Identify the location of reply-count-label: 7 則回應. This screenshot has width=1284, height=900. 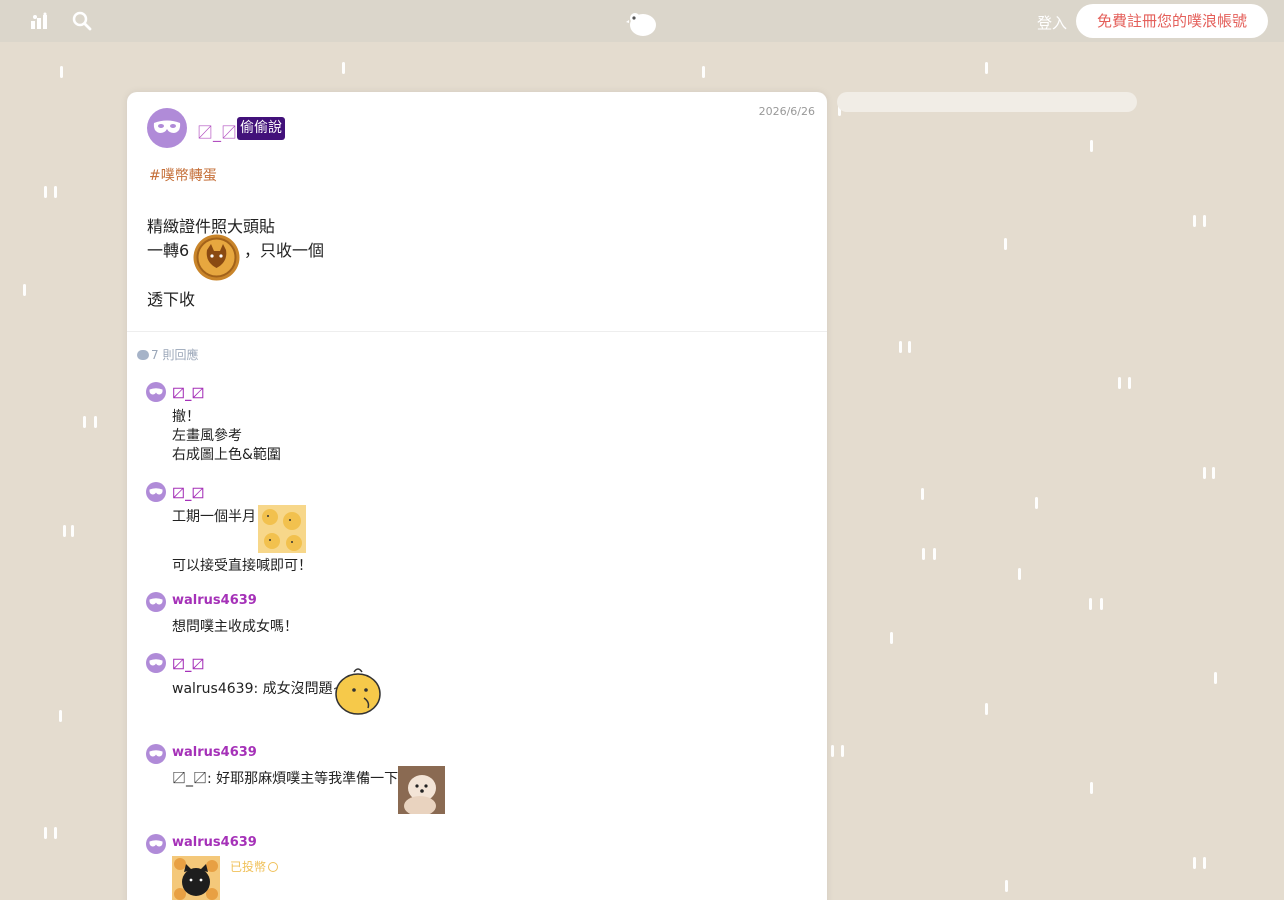
(175, 355).